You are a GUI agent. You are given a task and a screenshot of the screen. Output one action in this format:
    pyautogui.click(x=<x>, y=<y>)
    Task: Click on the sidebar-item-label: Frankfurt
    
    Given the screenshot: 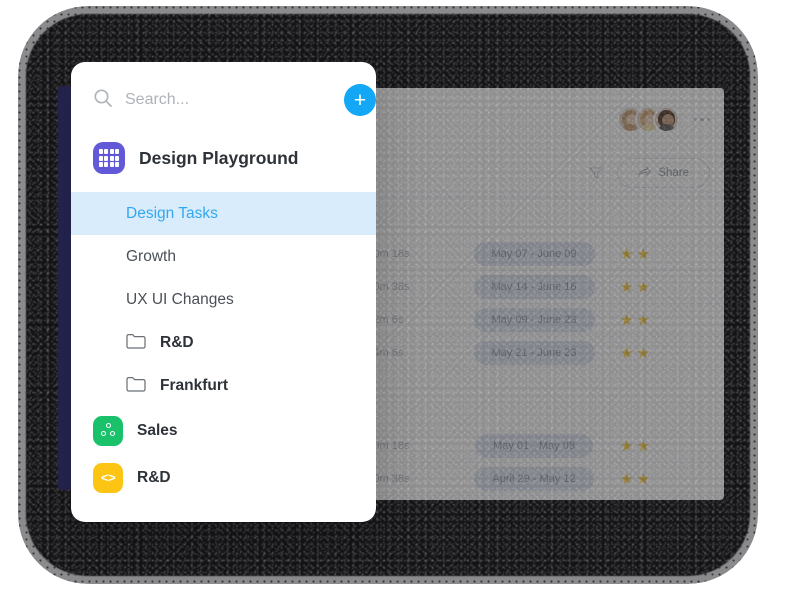 What is the action you would take?
    pyautogui.click(x=194, y=385)
    